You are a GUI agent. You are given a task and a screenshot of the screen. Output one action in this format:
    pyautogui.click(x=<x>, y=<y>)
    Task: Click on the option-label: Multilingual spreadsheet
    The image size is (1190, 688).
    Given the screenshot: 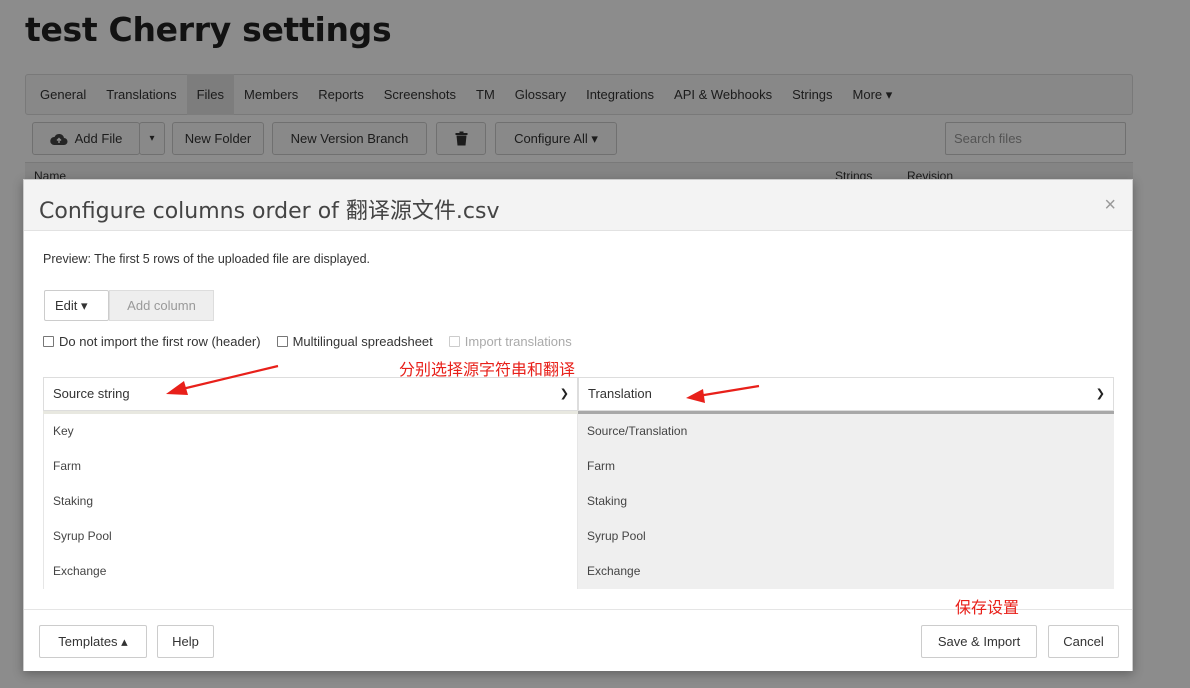 What is the action you would take?
    pyautogui.click(x=362, y=341)
    